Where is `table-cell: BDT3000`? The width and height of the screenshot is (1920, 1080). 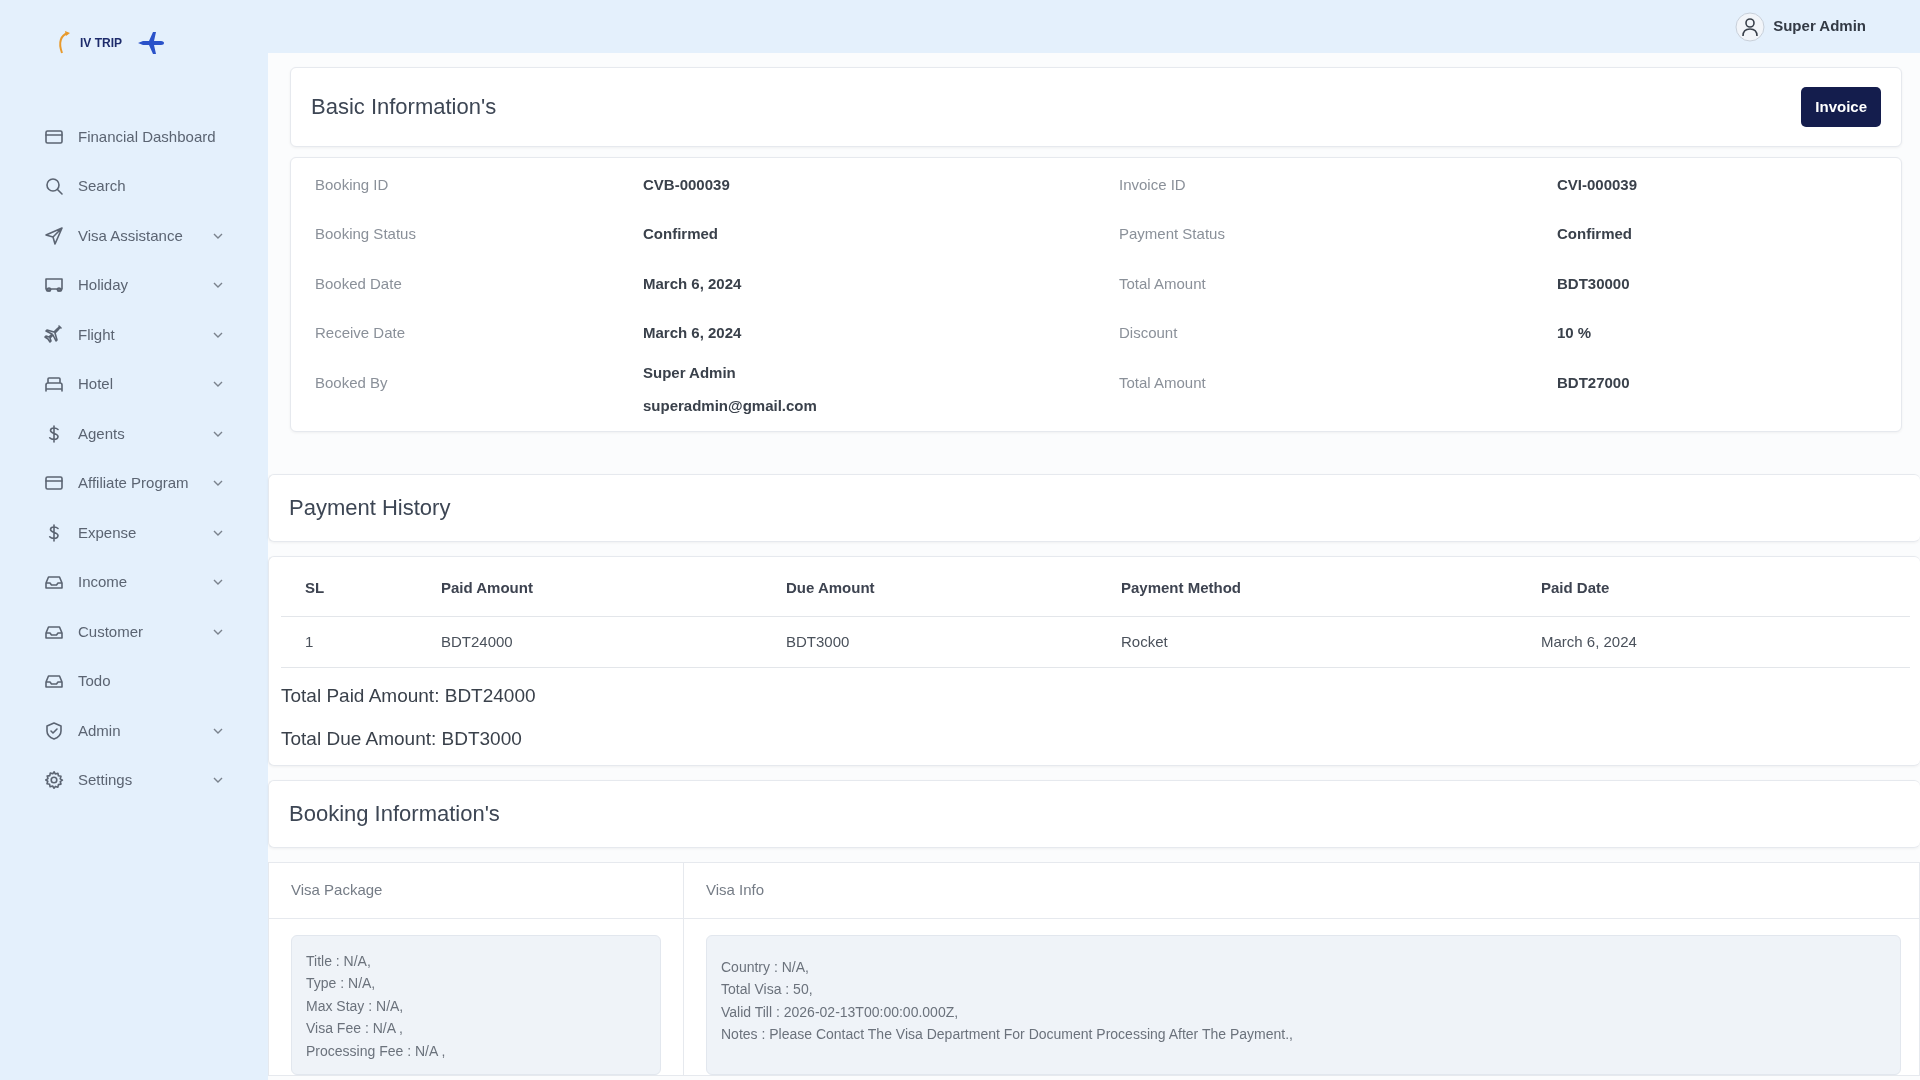 table-cell: BDT3000 is located at coordinates (953, 642).